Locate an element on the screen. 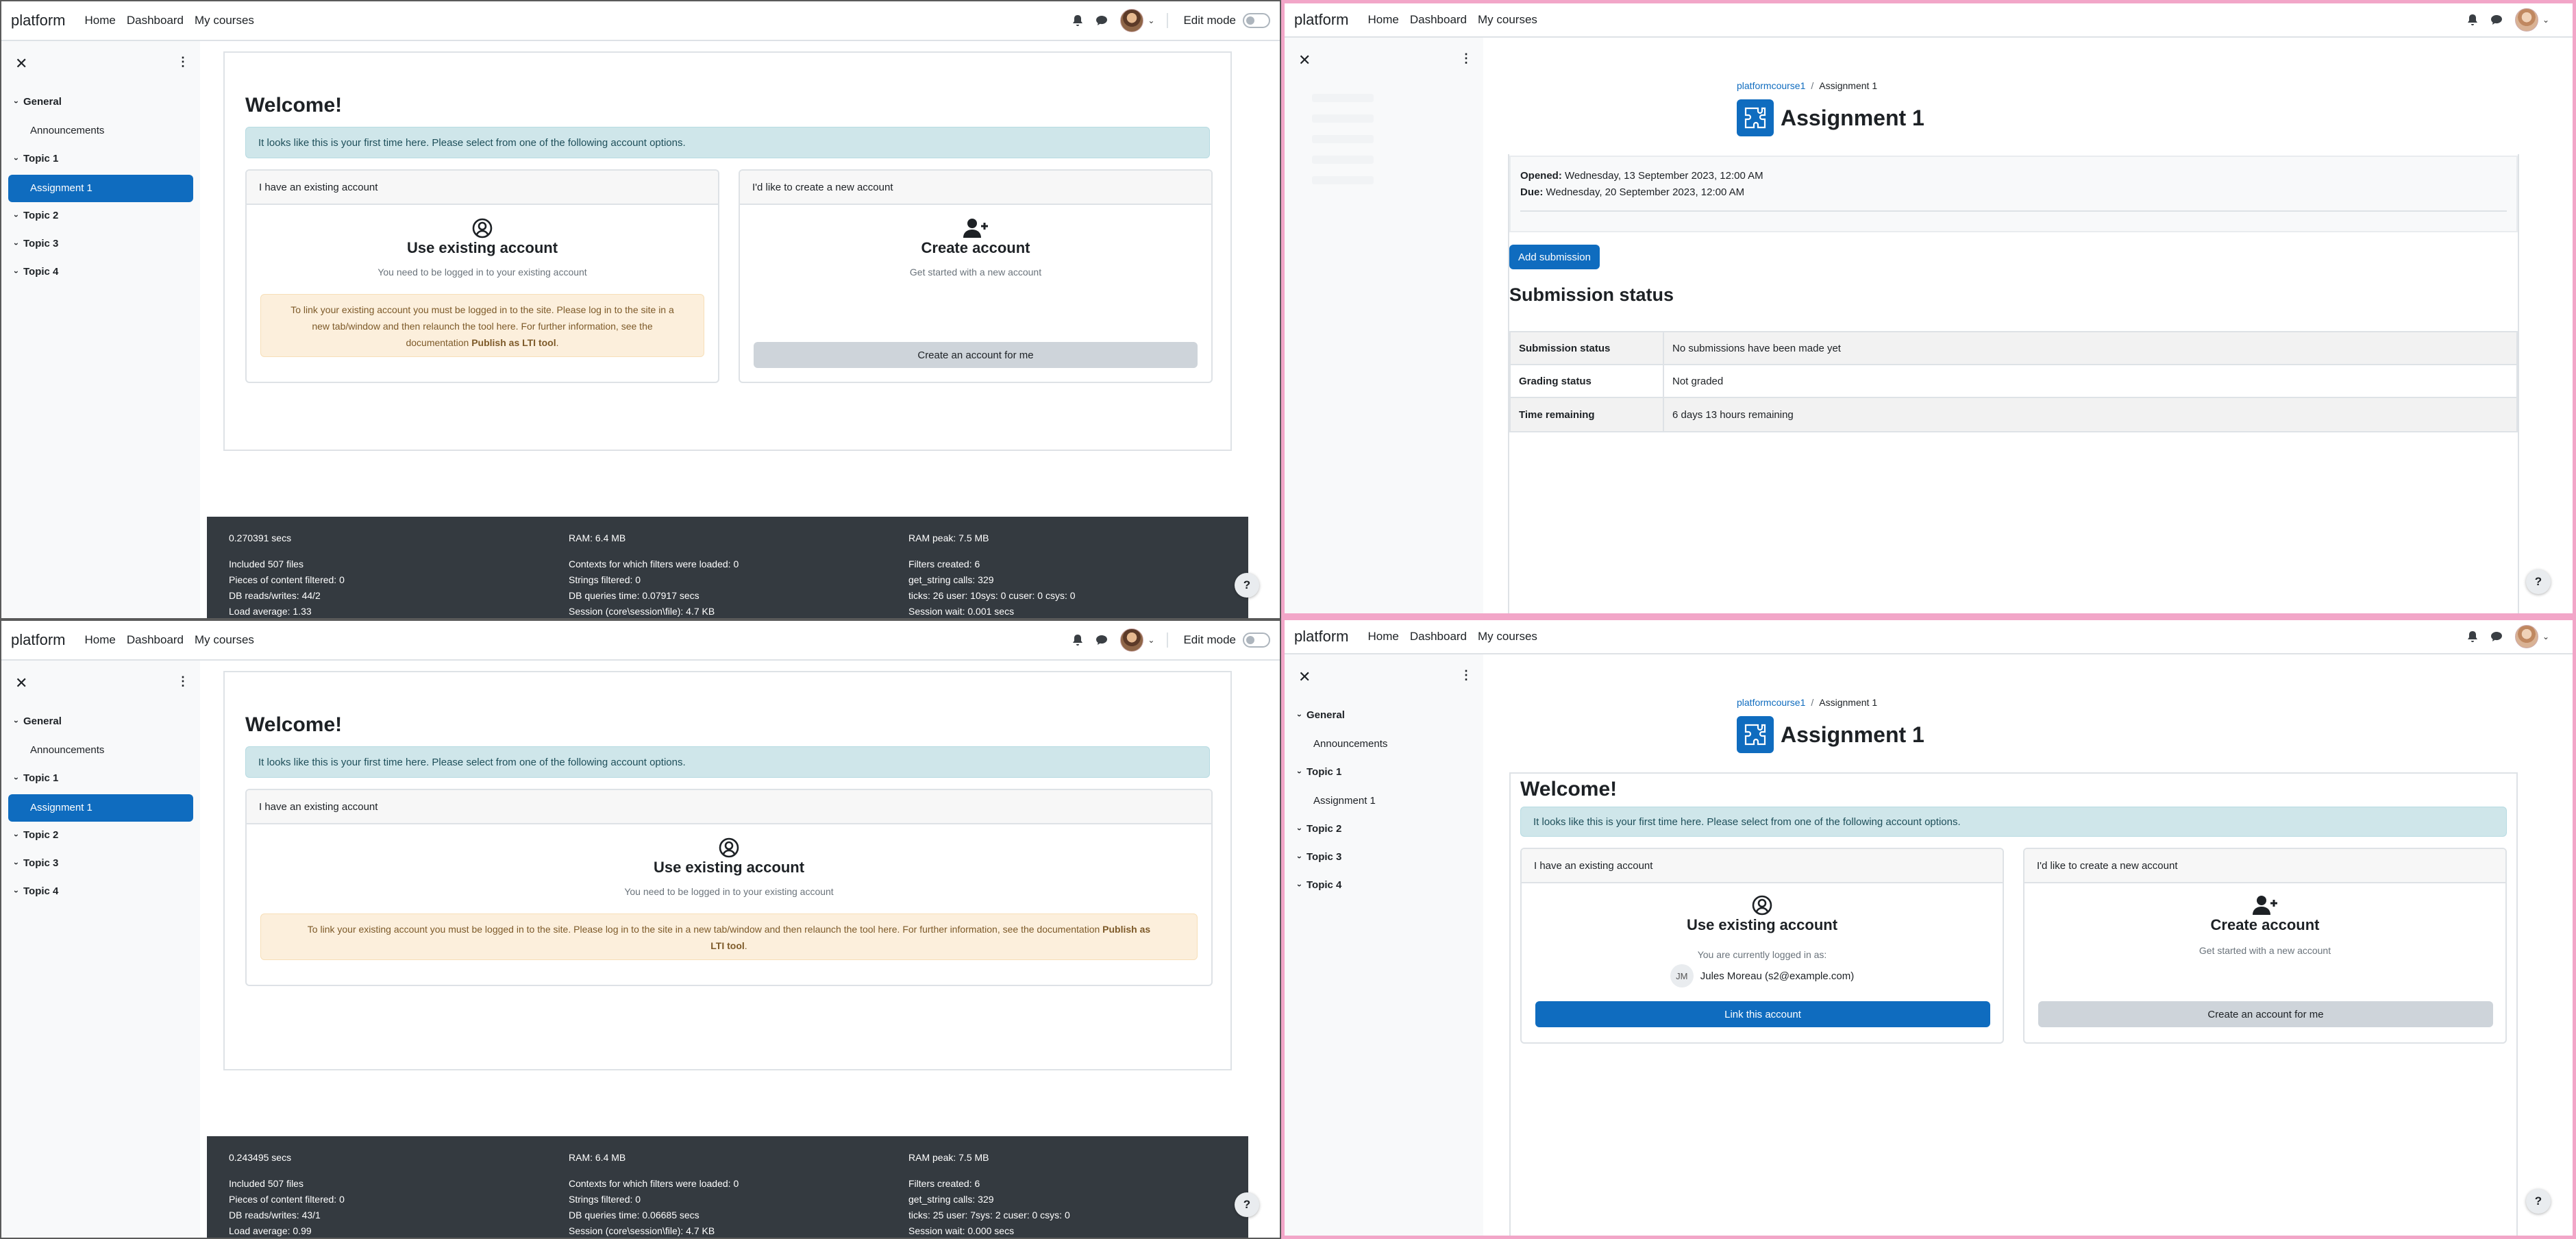  link-account-button: Link this account is located at coordinates (1762, 1014).